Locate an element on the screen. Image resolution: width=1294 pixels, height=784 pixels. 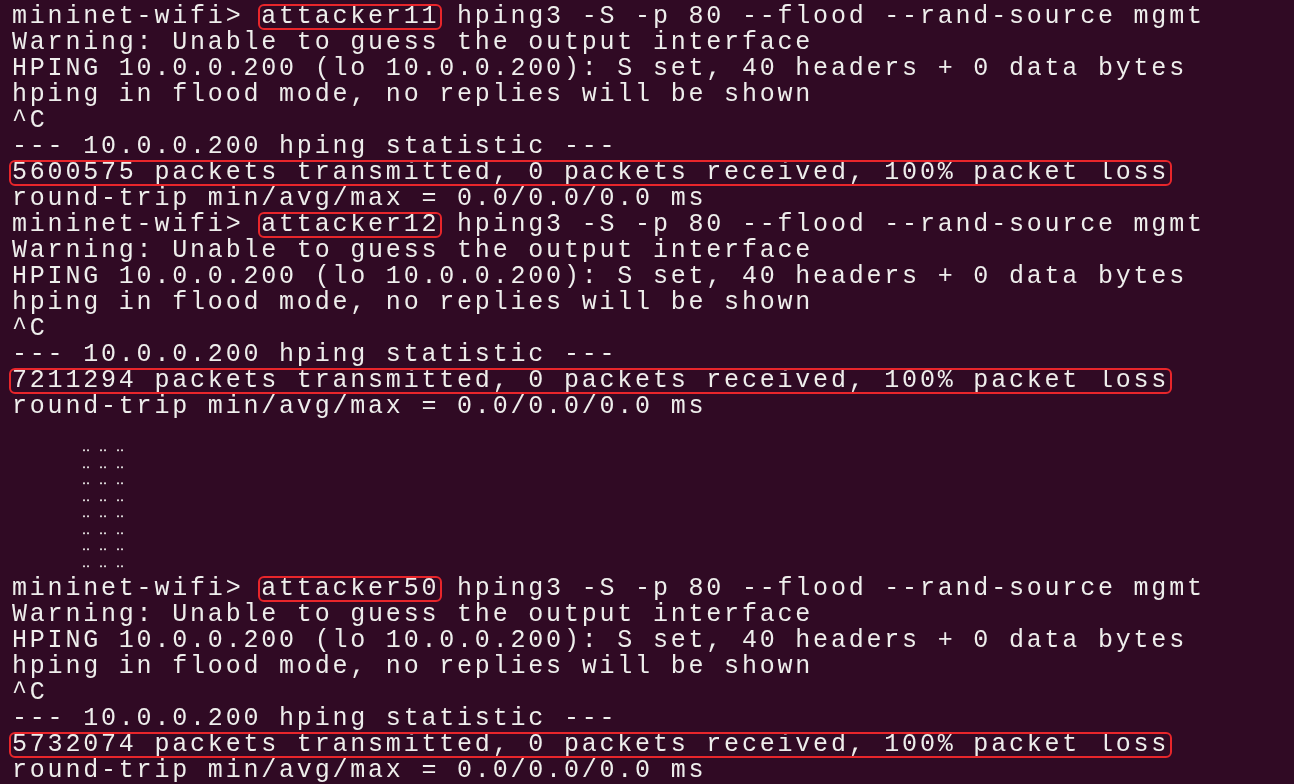
host-name: attacker12 is located at coordinates (350, 225).